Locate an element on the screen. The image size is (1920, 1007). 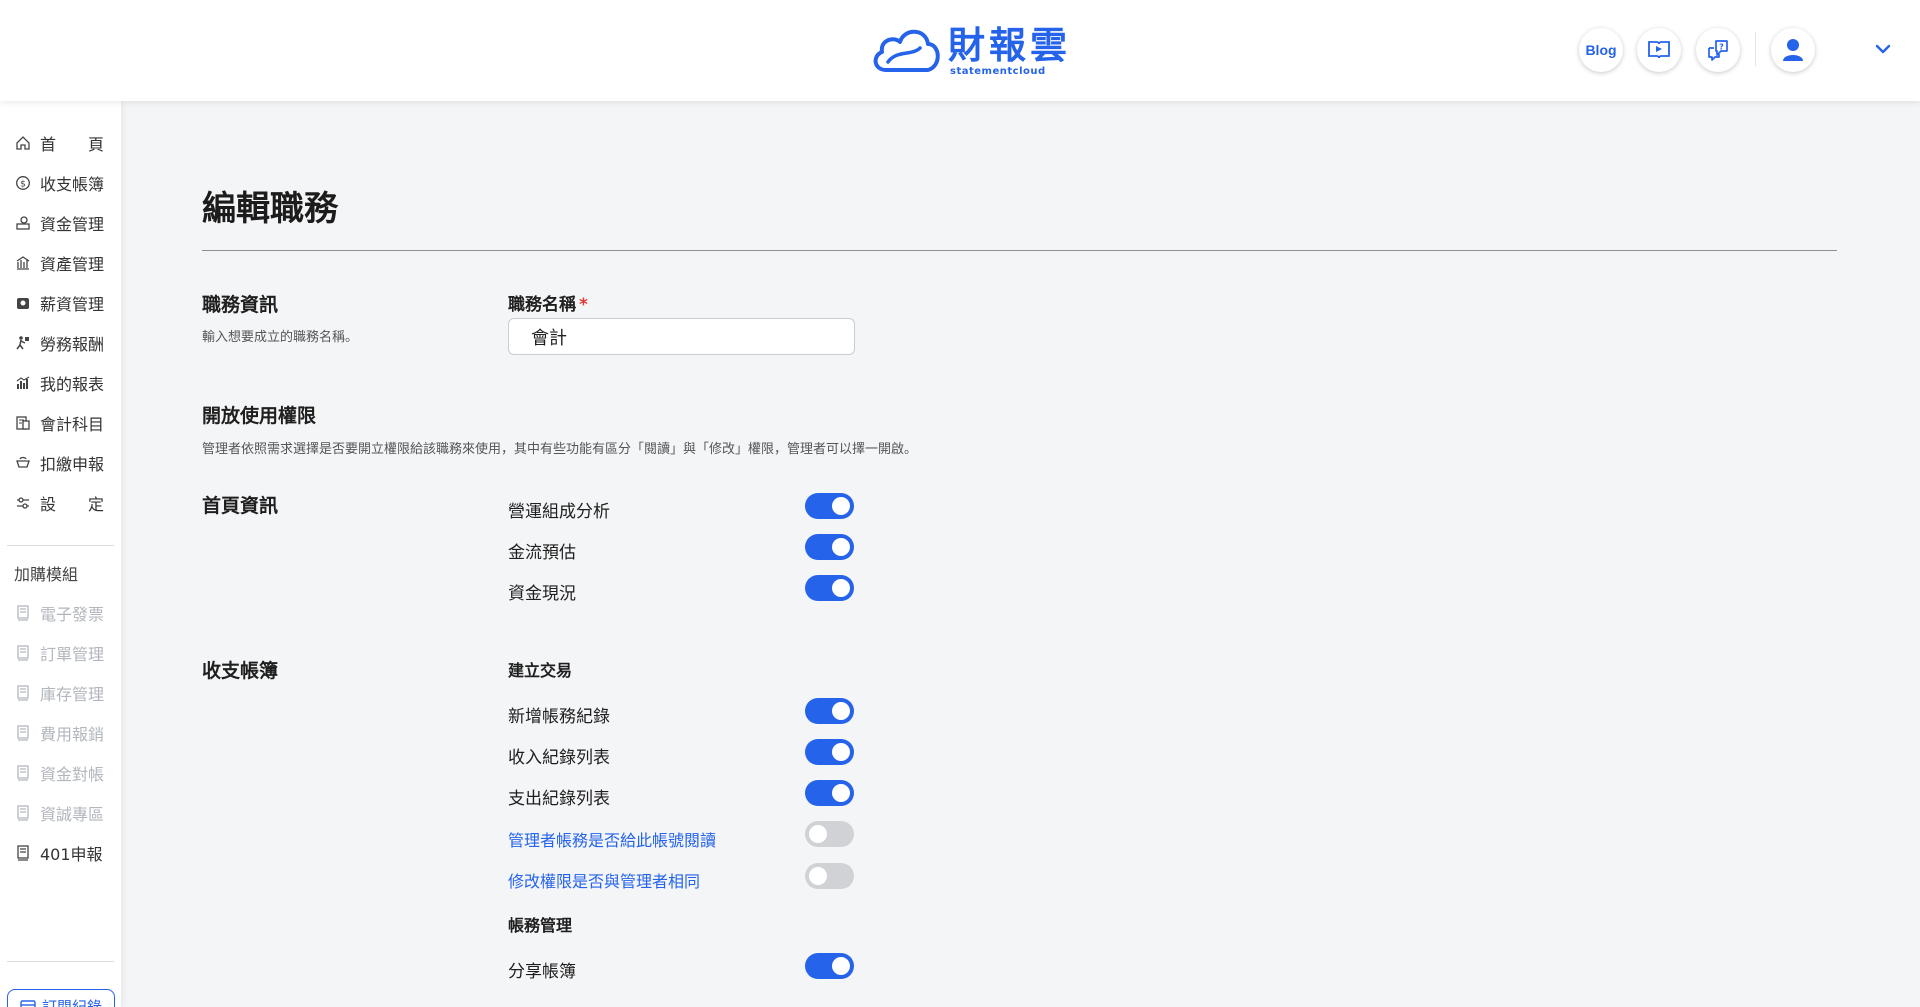
toggle-admin-read is located at coordinates (829, 834).